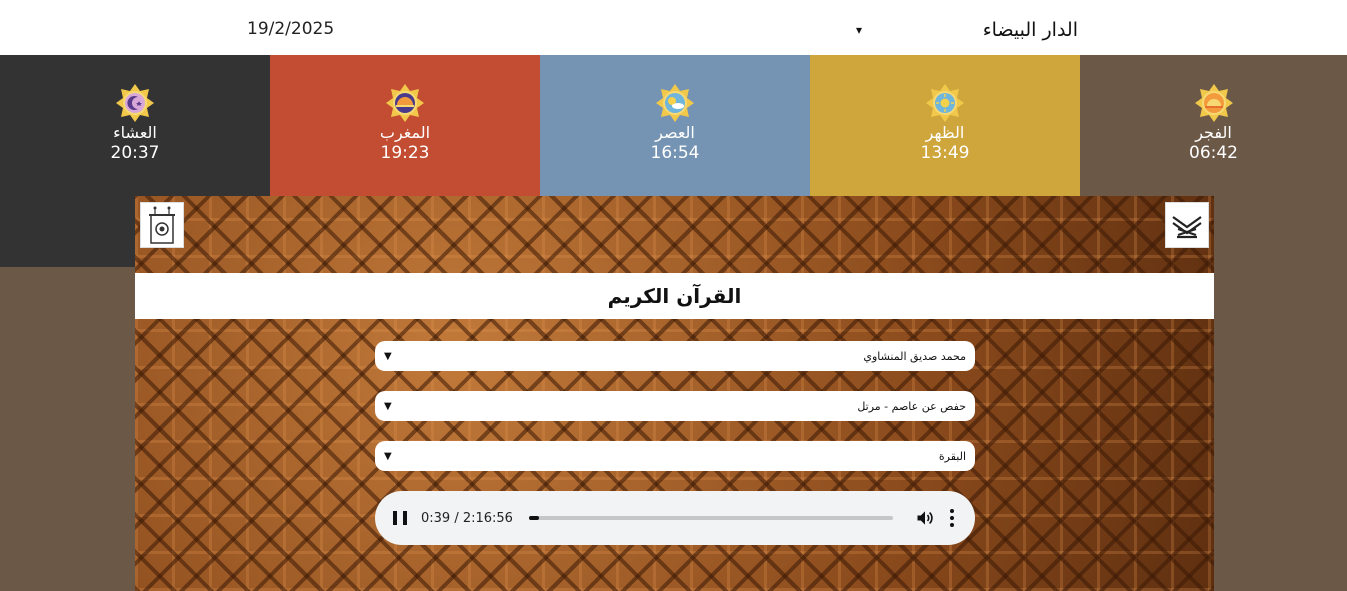 This screenshot has height=591, width=1347. Describe the element at coordinates (467, 518) in the screenshot. I see `playback-time: 0:39 / 2:16:56` at that location.